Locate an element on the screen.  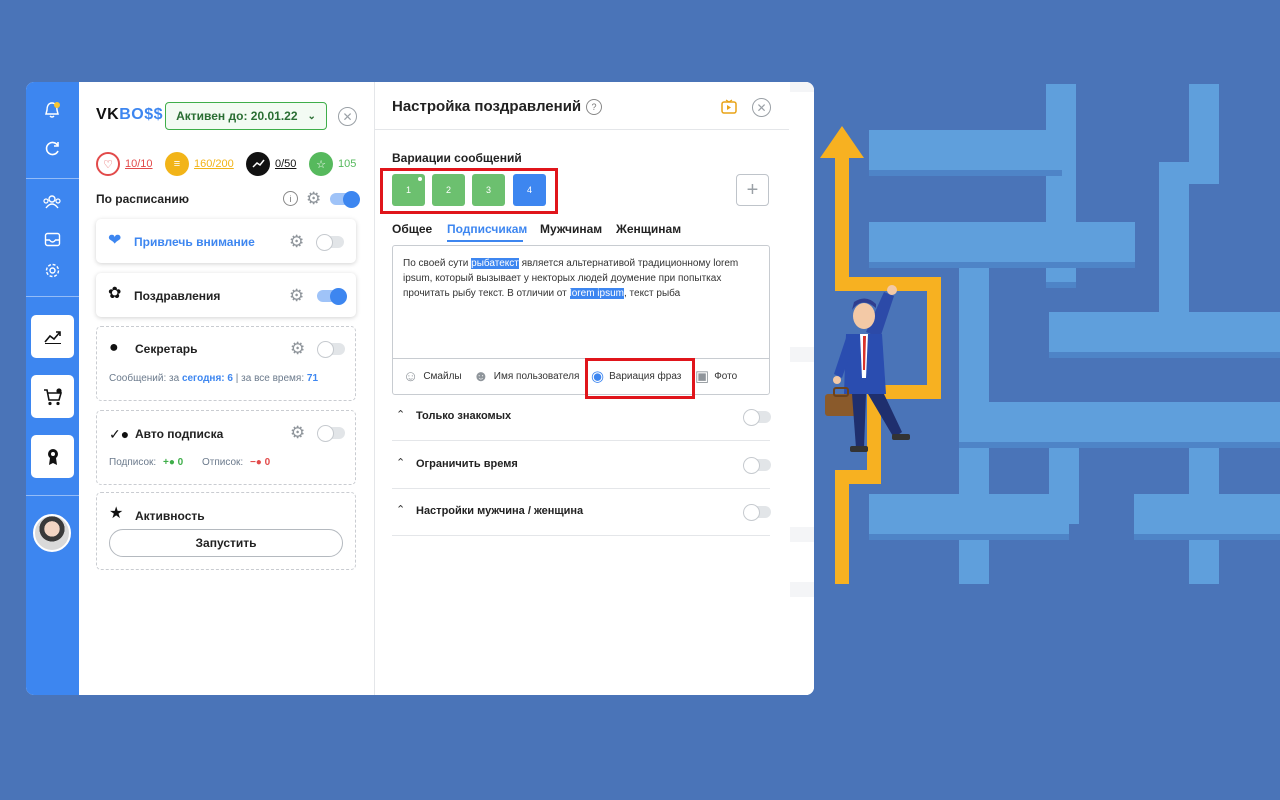
username-button: ☻ Имя пользователя is located at coordinates (526, 376).